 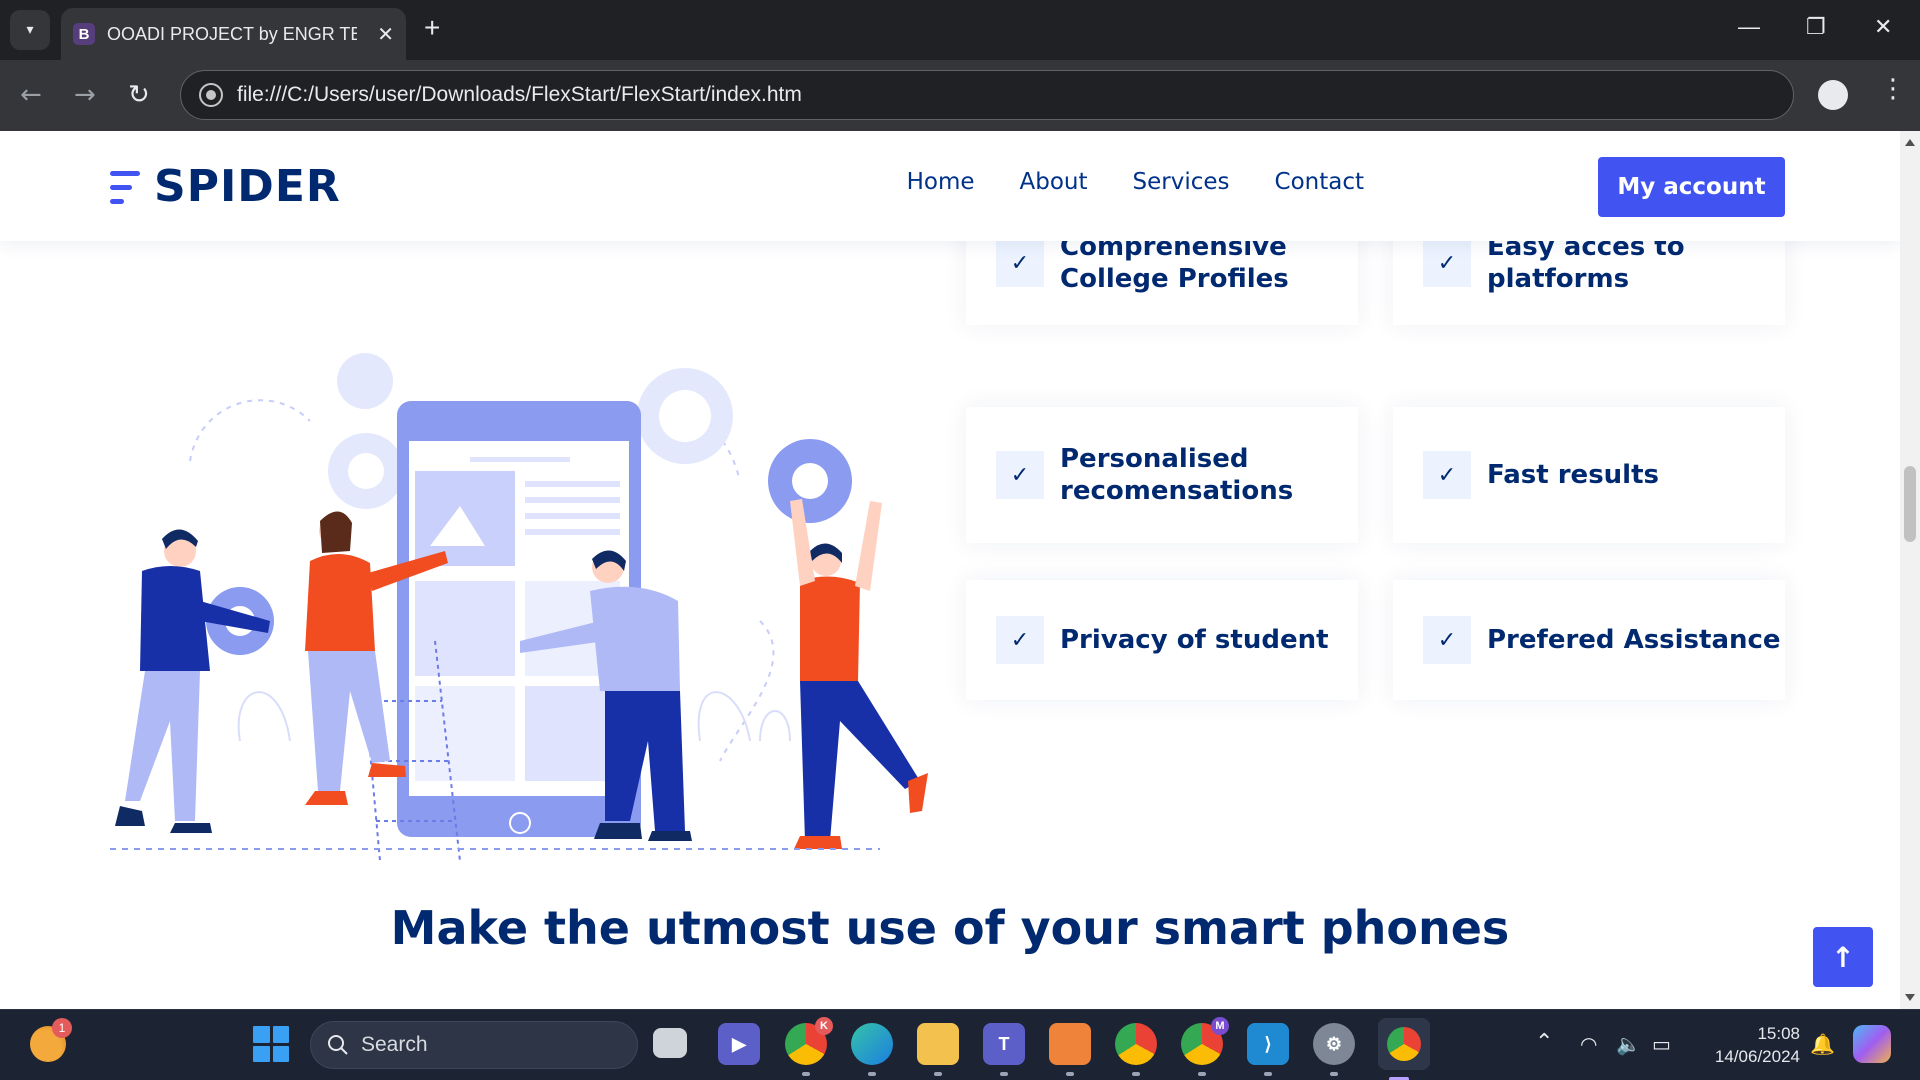 What do you see at coordinates (1220, 1026) in the screenshot?
I see `profile-badge: M` at bounding box center [1220, 1026].